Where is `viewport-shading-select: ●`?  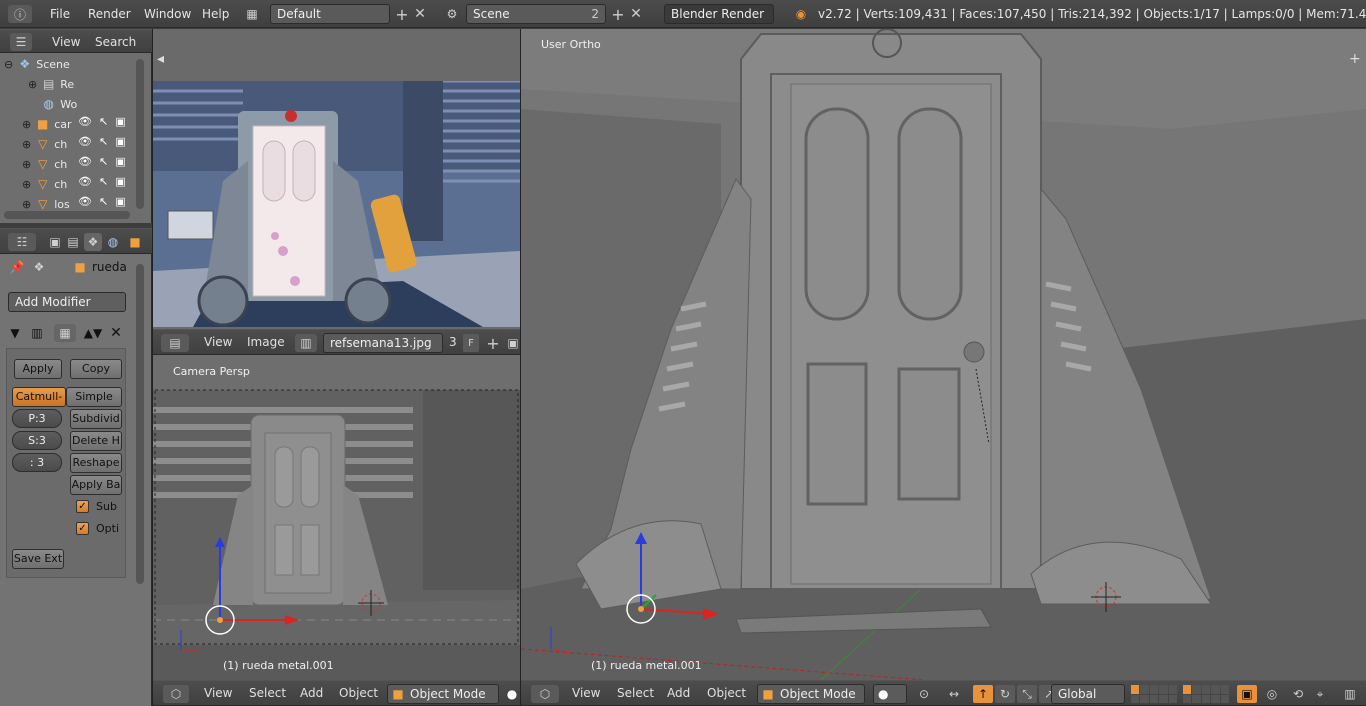 viewport-shading-select: ● is located at coordinates (890, 694).